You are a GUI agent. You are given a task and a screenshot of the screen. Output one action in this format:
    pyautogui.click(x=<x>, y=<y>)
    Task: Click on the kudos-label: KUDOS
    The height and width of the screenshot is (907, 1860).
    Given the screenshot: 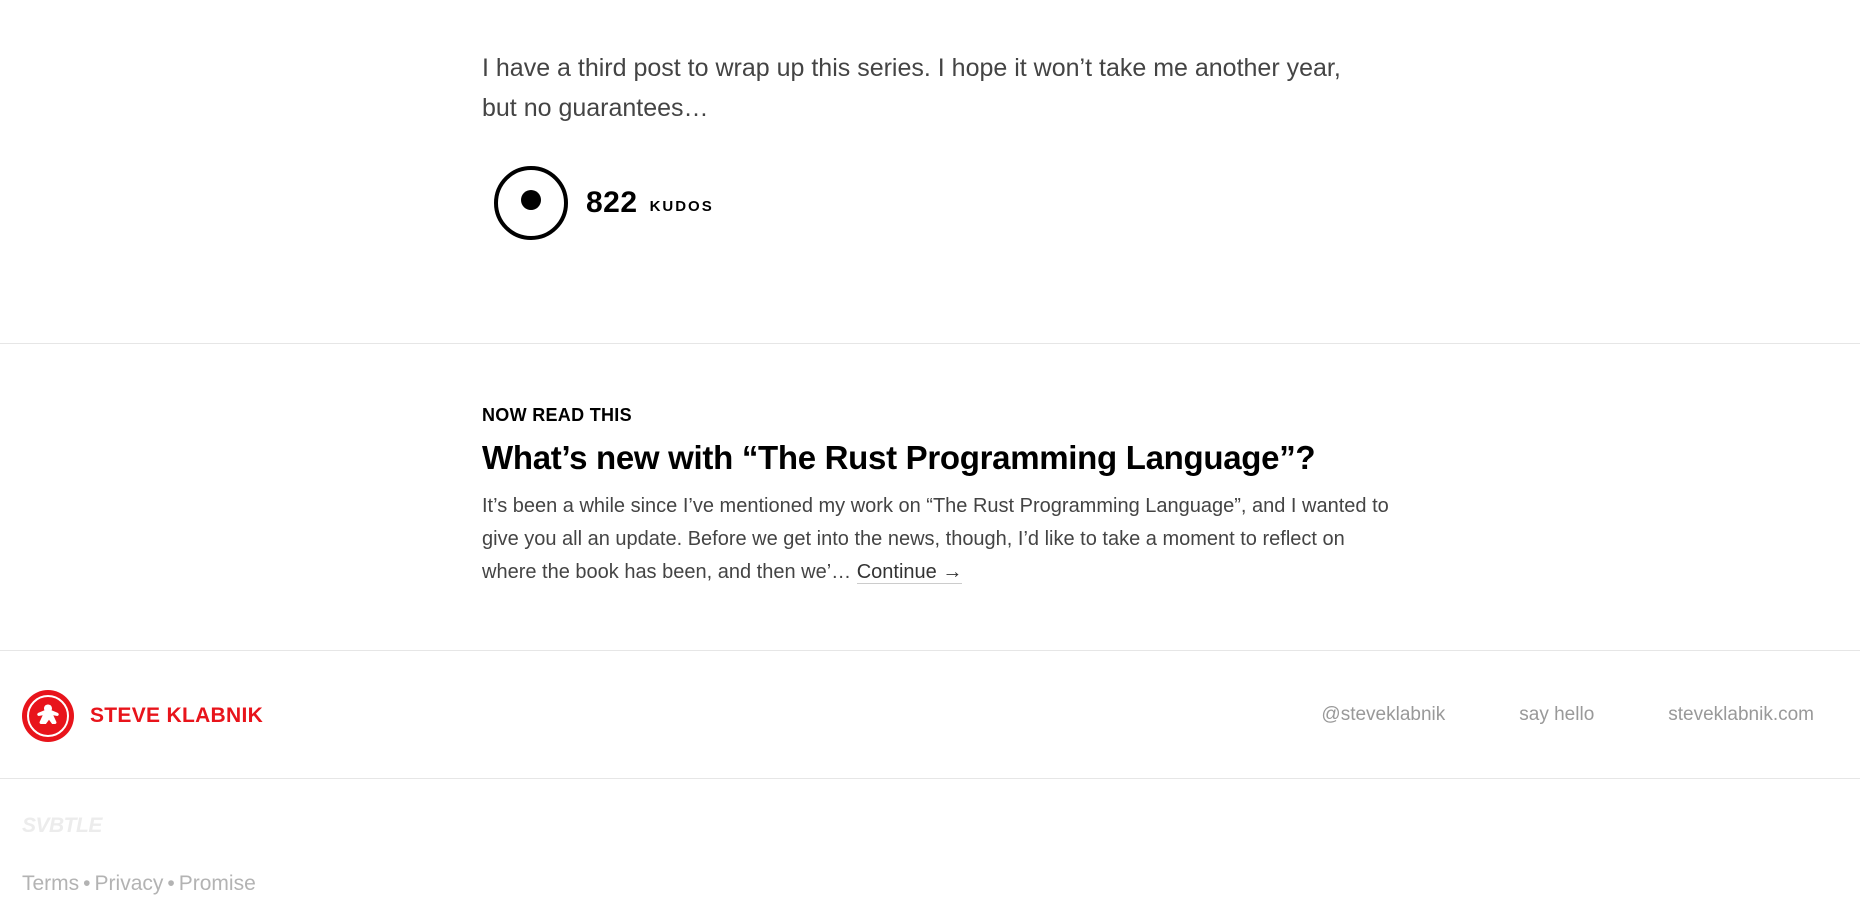 What is the action you would take?
    pyautogui.click(x=681, y=206)
    